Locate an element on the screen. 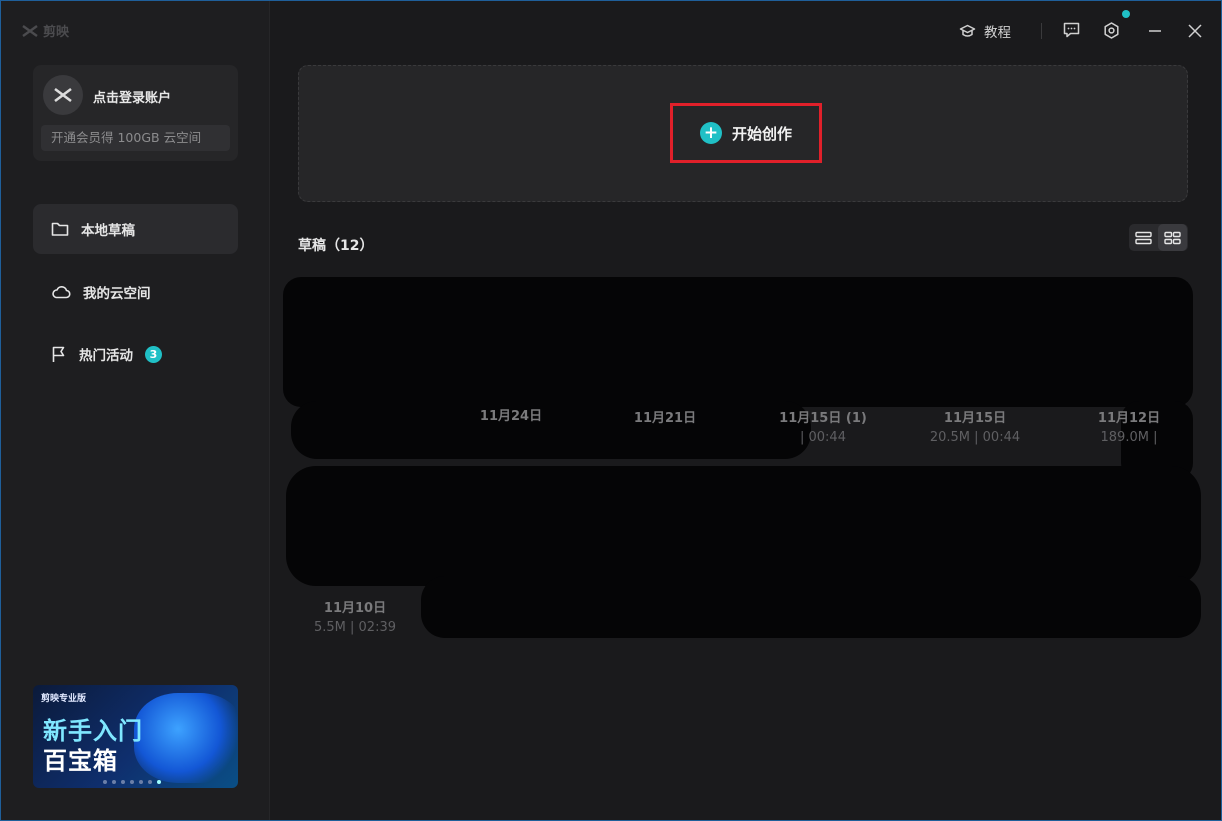  tutorial-button: 教程 is located at coordinates (985, 31).